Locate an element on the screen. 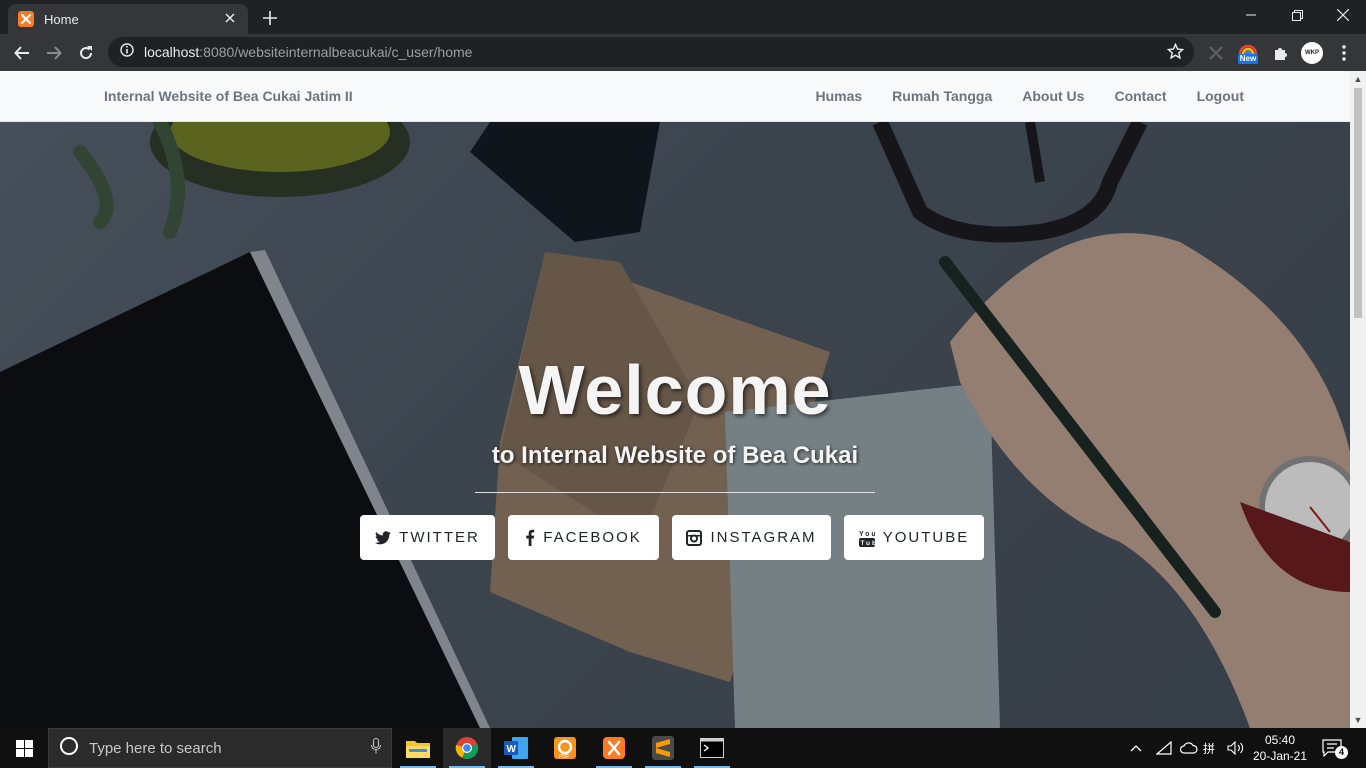  facebook-label: FACEBOOK is located at coordinates (592, 537).